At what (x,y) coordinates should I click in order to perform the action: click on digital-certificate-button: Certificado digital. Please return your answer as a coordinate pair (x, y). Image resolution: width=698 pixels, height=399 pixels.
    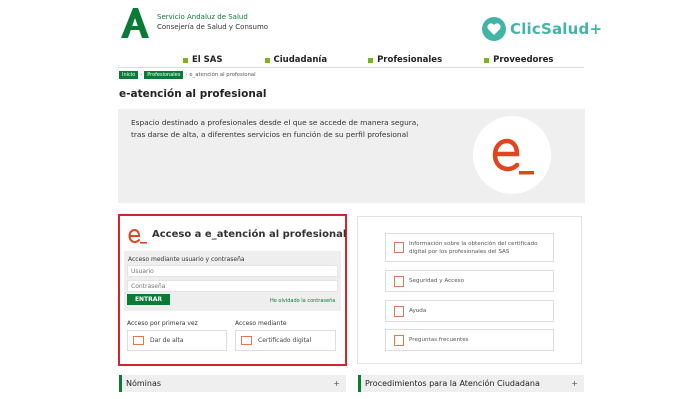
    Looking at the image, I should click on (285, 340).